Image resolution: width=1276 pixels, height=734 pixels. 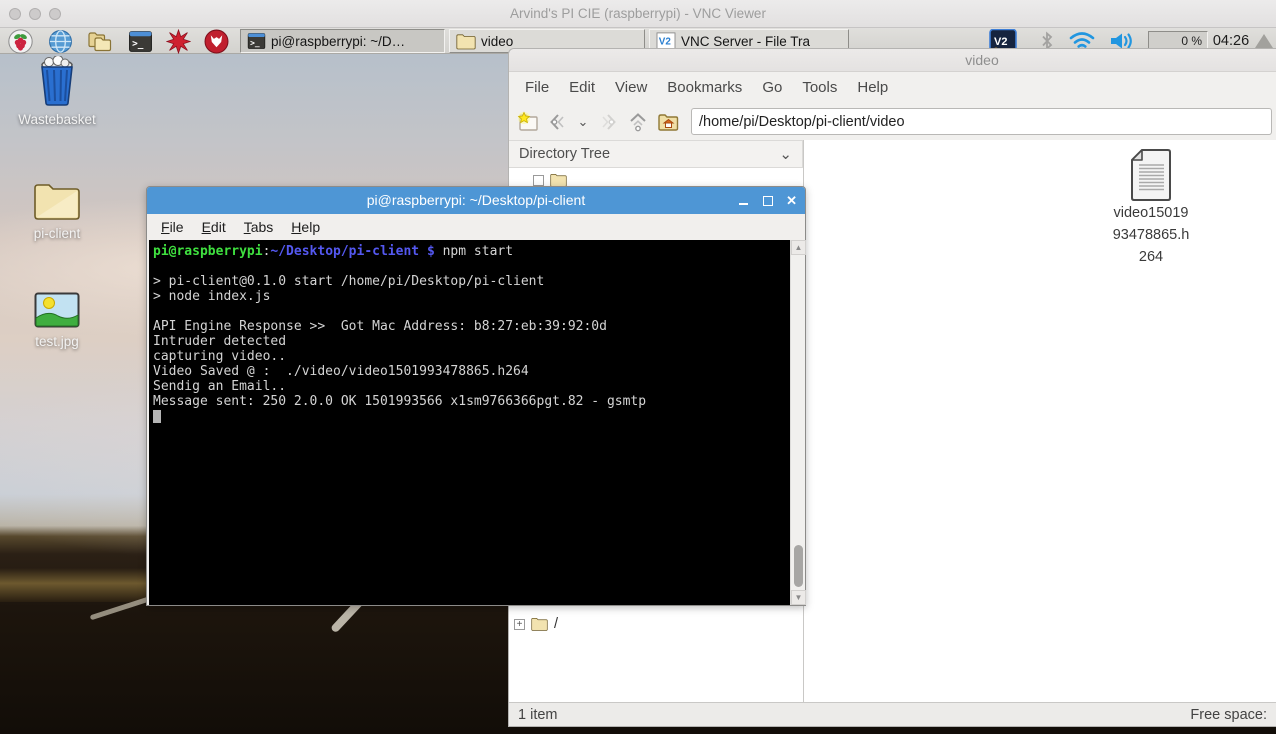 I want to click on tree-expander-icon, so click(x=538, y=180).